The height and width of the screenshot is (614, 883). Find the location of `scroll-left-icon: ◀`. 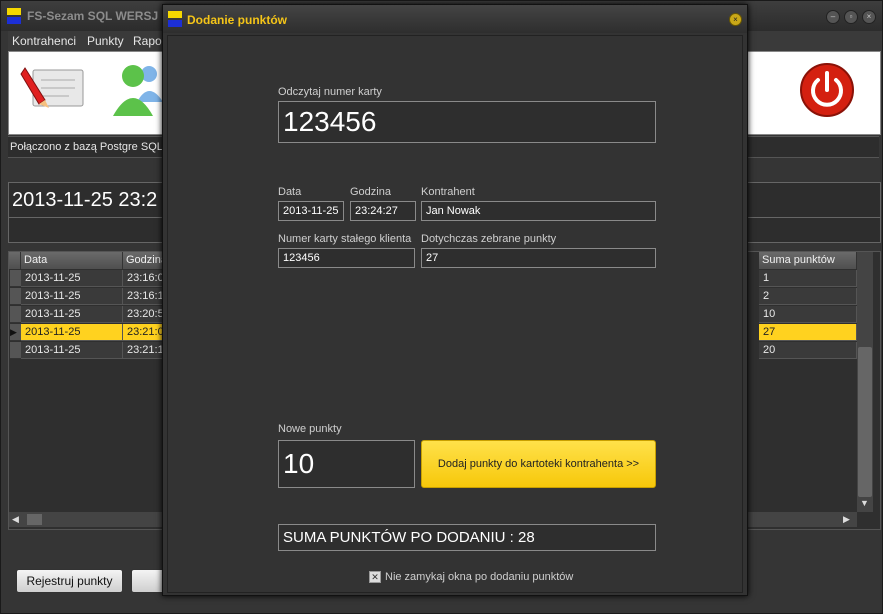

scroll-left-icon: ◀ is located at coordinates (15, 519).